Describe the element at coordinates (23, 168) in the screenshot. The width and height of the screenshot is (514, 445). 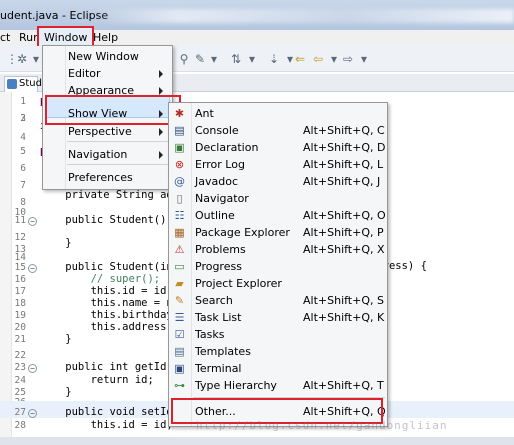
I see `line-number: 6` at that location.